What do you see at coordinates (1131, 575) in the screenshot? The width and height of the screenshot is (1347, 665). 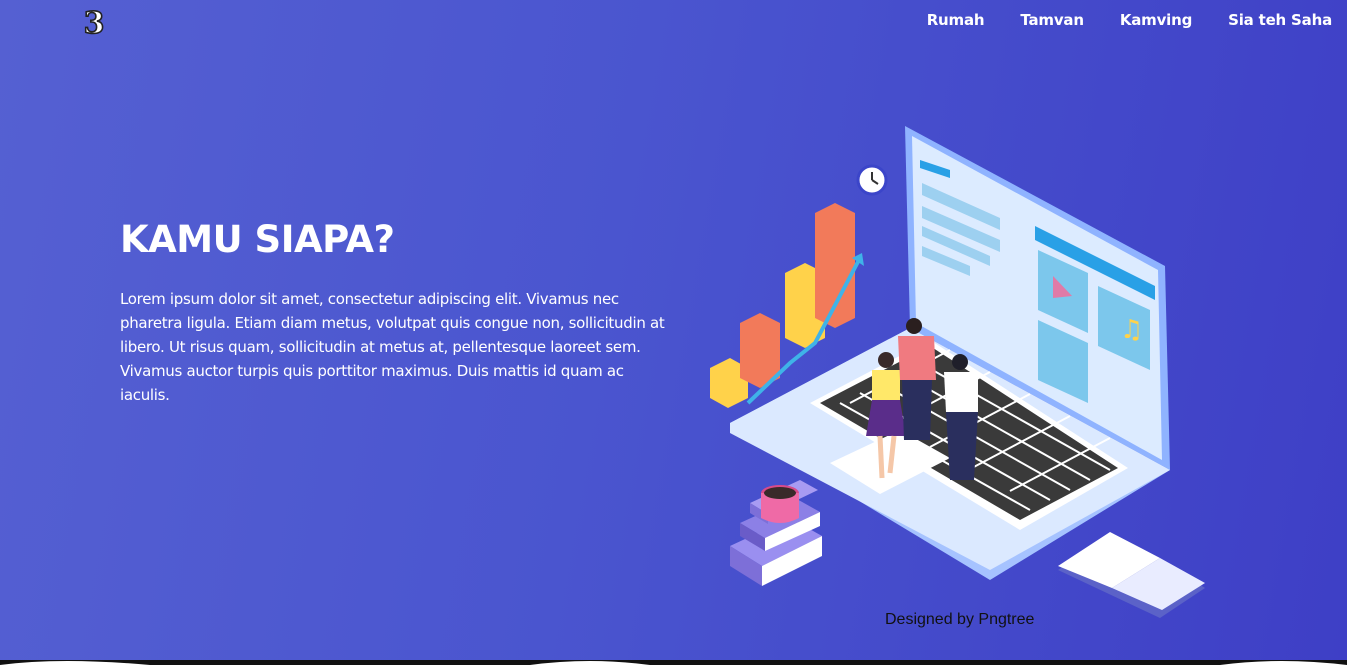 I see `open-book-decoration` at bounding box center [1131, 575].